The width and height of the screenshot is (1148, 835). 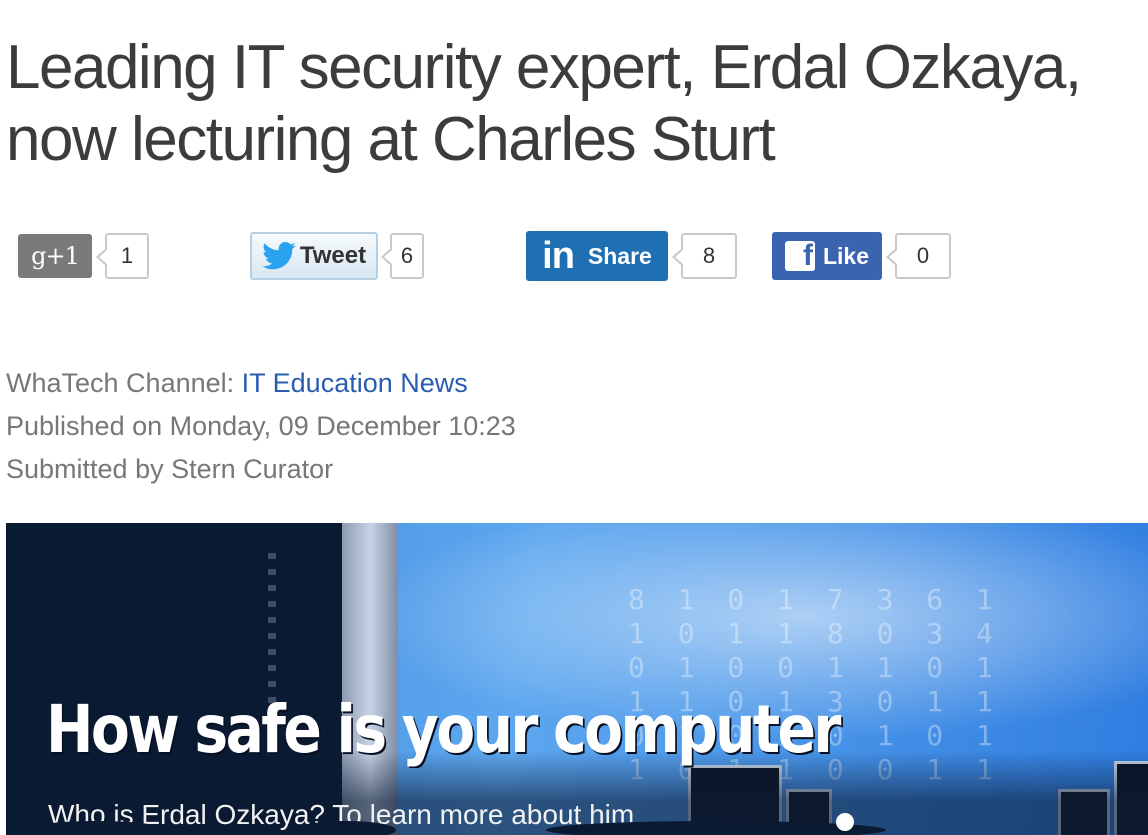 What do you see at coordinates (619, 255) in the screenshot?
I see `linkedin-share-label: Share` at bounding box center [619, 255].